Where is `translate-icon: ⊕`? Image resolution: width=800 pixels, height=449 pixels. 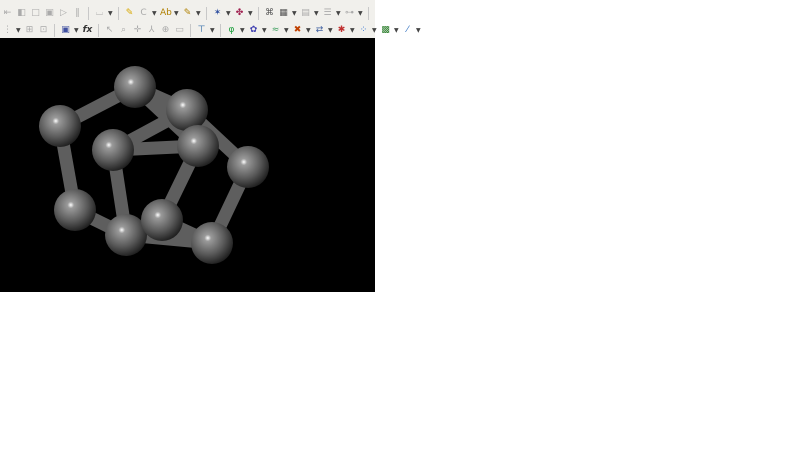 translate-icon: ⊕ is located at coordinates (165, 30).